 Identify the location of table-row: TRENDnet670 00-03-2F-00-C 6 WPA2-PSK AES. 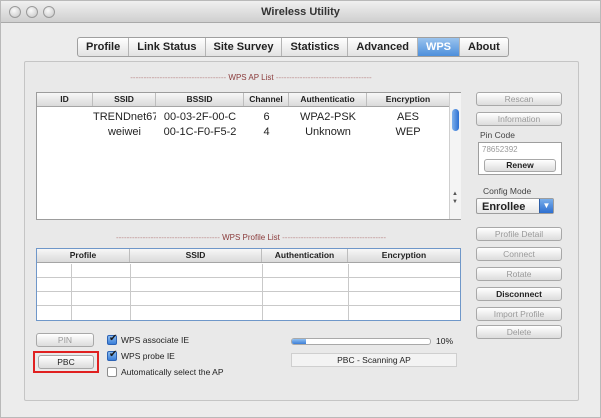
(243, 117).